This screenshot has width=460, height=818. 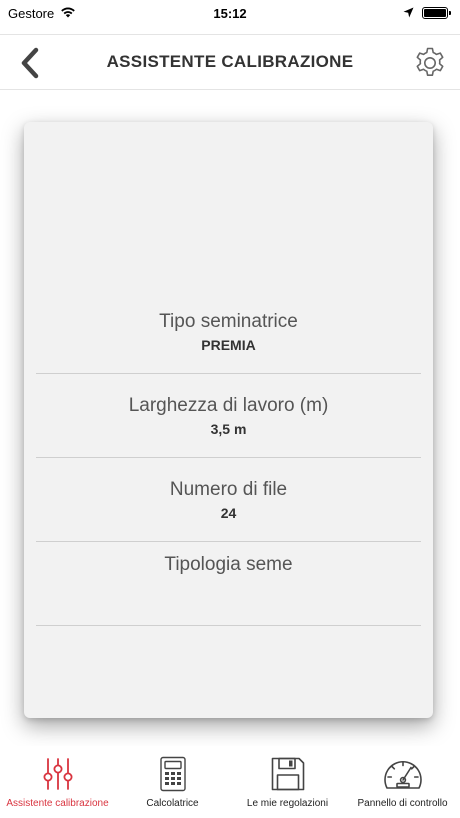 What do you see at coordinates (408, 13) in the screenshot?
I see `location-arrow-icon` at bounding box center [408, 13].